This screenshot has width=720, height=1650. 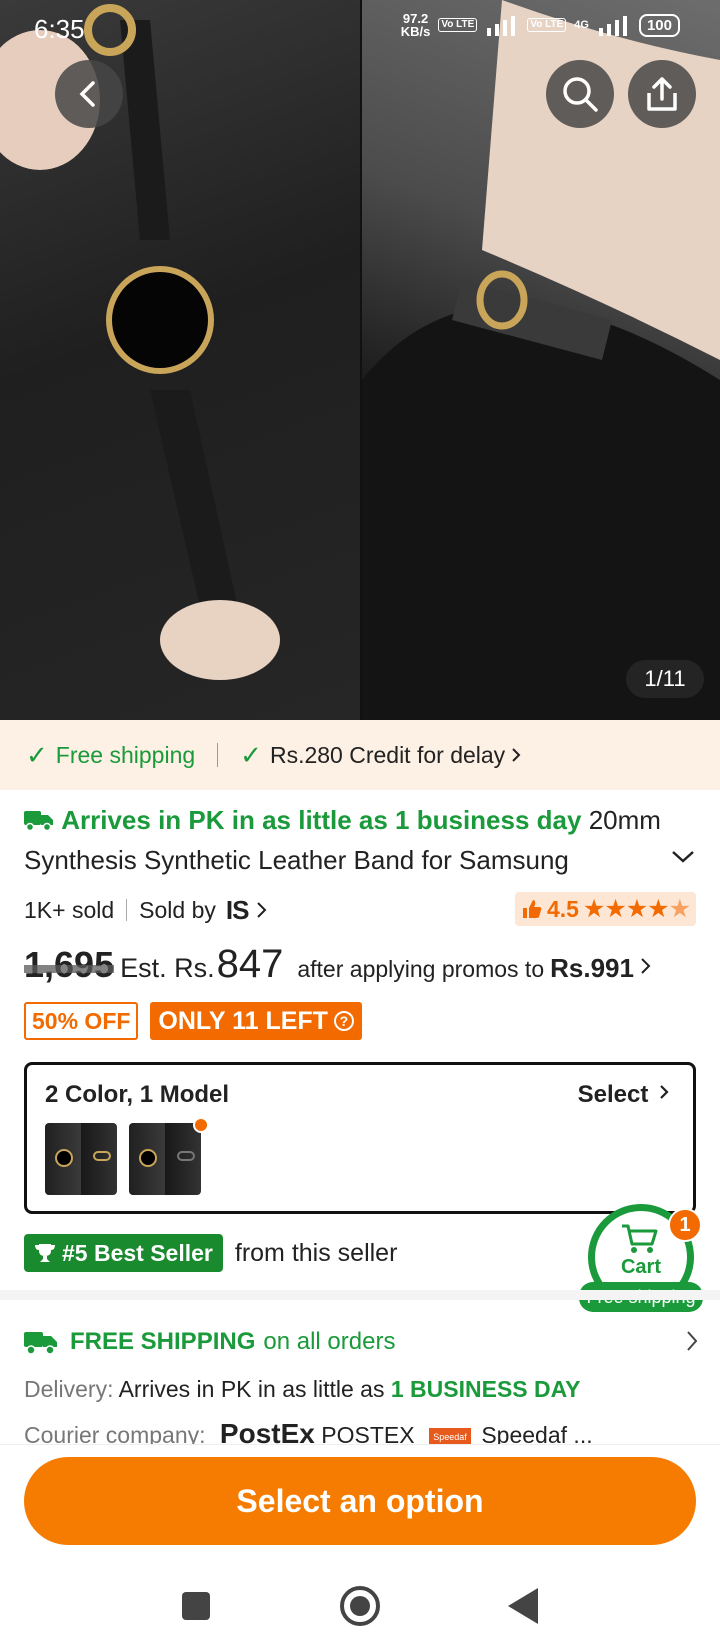 What do you see at coordinates (69, 964) in the screenshot?
I see `original-price: 1,695` at bounding box center [69, 964].